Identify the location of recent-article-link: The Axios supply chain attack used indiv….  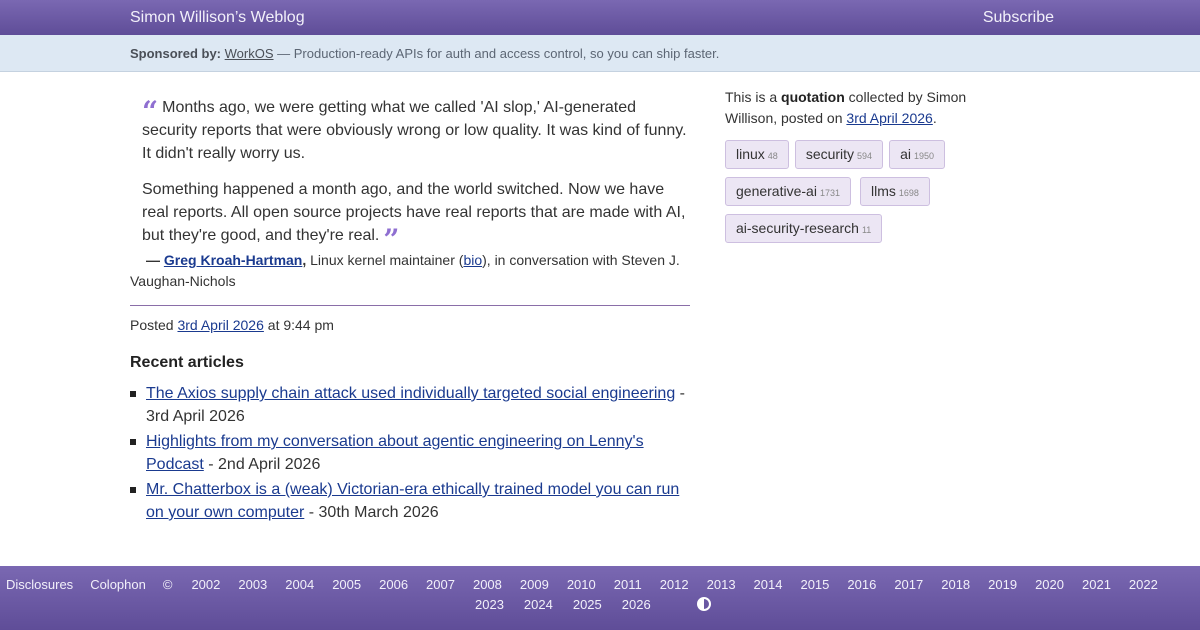
(410, 393).